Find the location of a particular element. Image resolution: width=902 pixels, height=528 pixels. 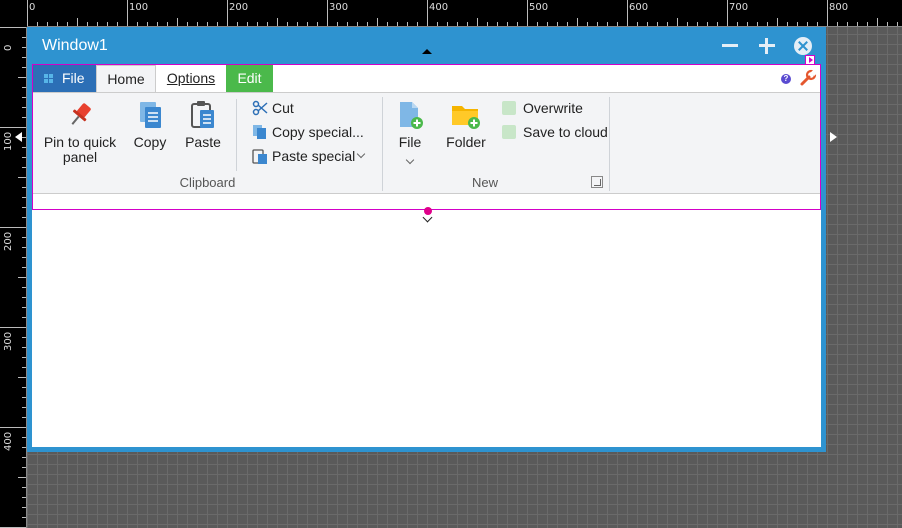

close-button is located at coordinates (803, 46).